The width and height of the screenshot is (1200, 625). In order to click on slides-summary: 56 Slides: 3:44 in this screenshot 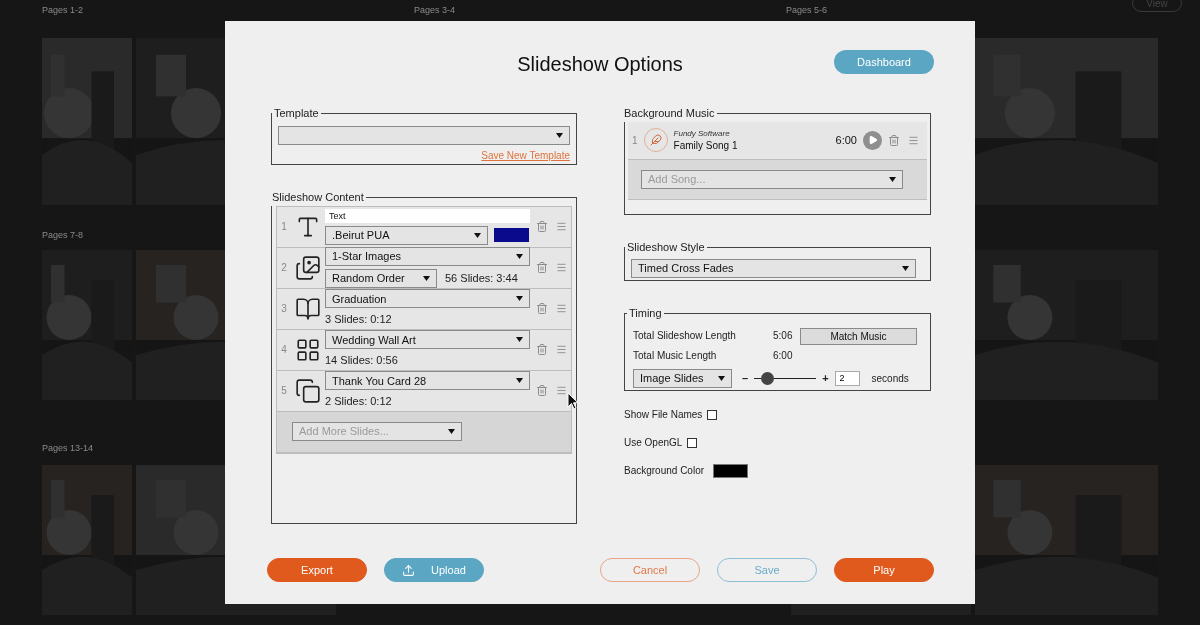, I will do `click(481, 279)`.